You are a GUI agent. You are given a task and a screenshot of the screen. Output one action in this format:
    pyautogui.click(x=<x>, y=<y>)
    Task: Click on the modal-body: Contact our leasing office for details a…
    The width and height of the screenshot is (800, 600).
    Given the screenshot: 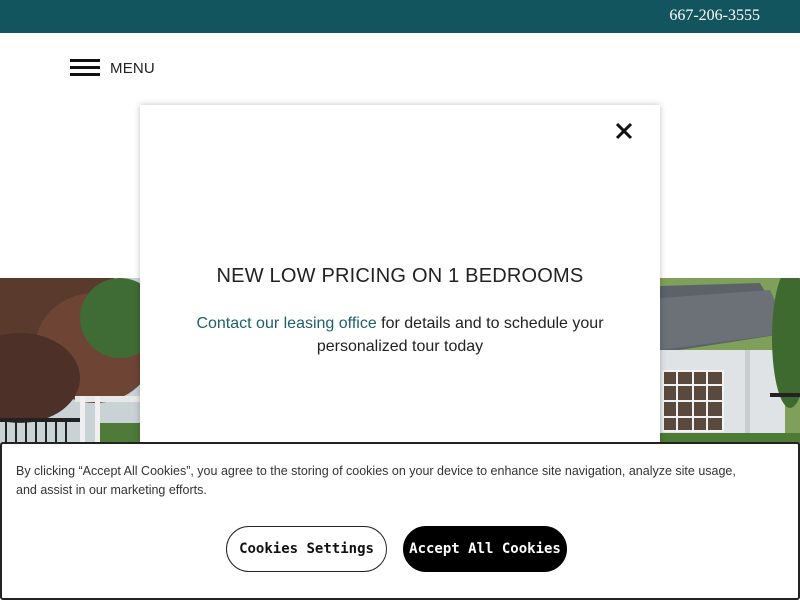 What is the action you would take?
    pyautogui.click(x=400, y=335)
    